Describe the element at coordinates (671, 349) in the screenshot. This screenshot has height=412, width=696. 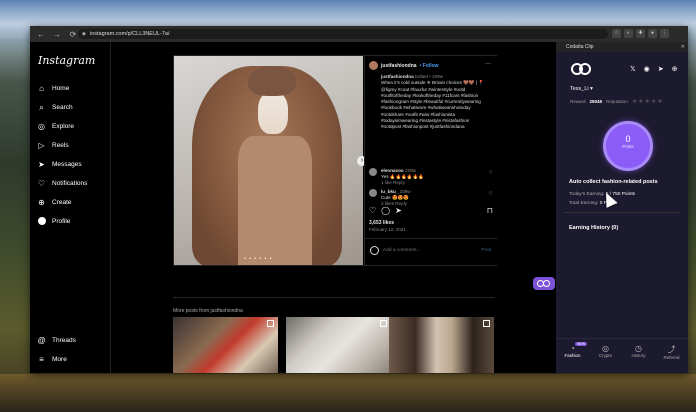
I see `share-icon: ⤴` at that location.